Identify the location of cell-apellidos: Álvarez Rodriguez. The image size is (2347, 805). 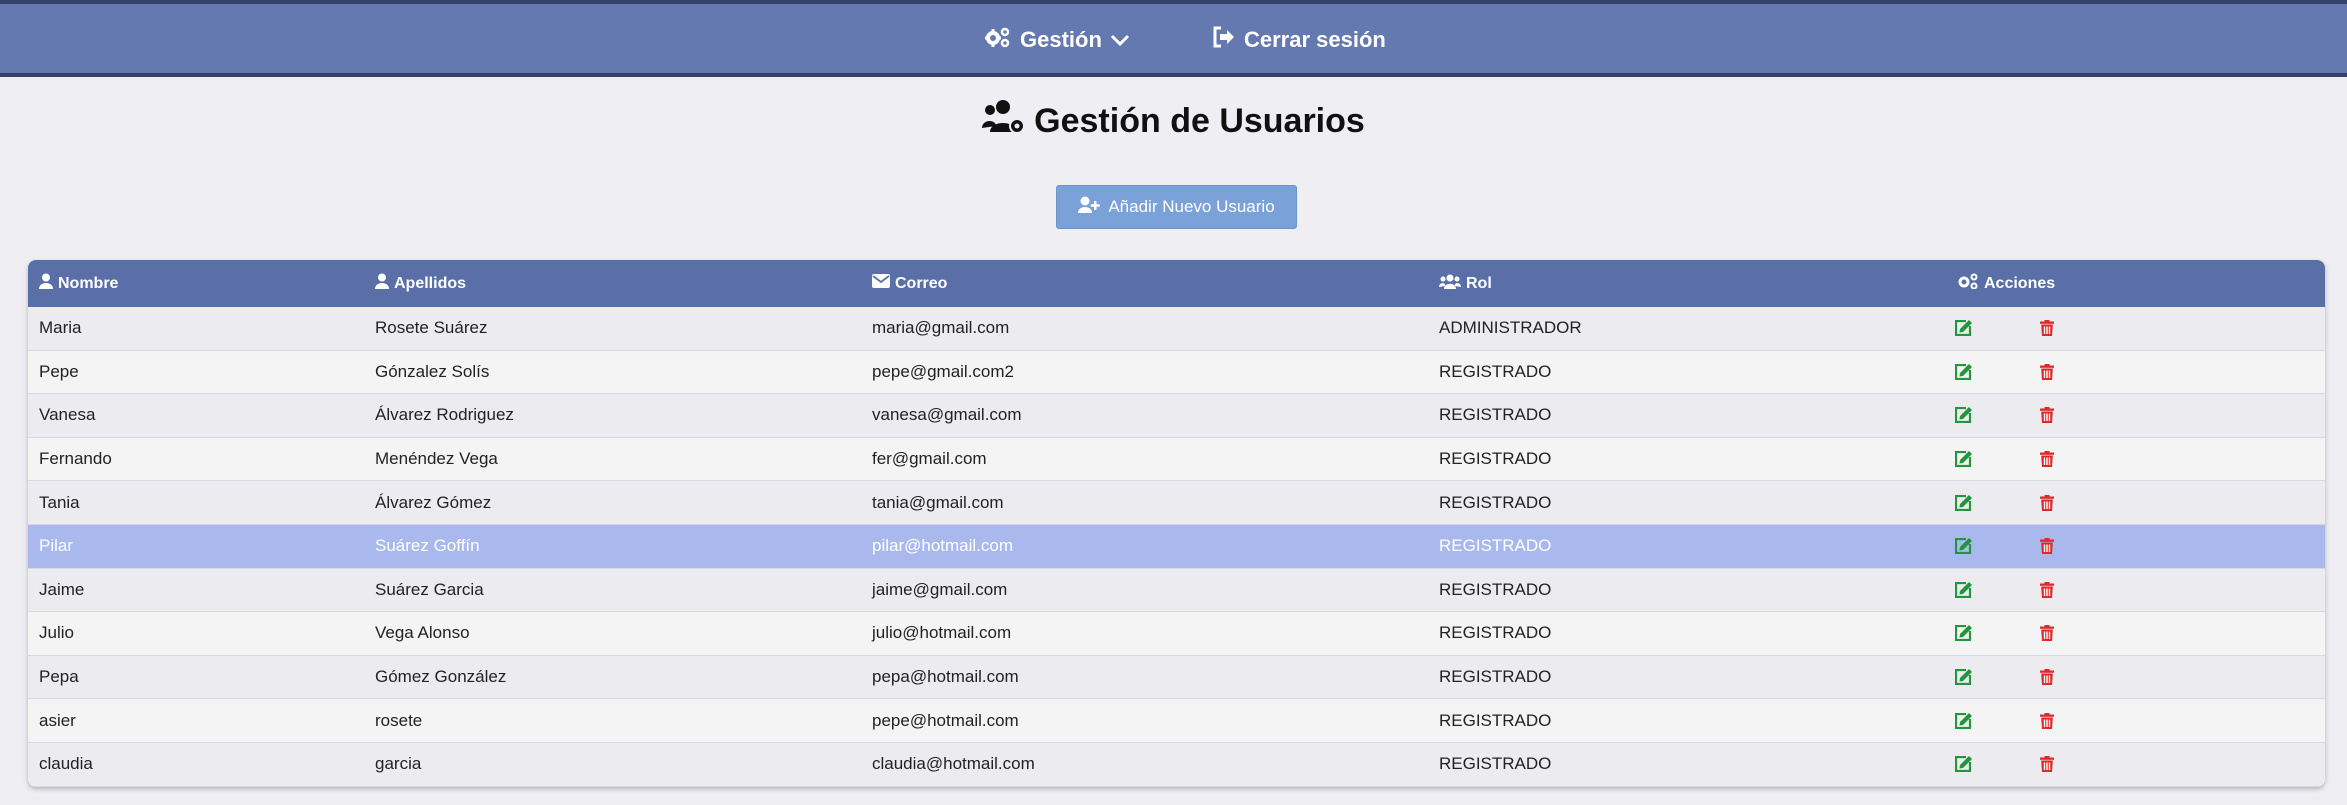
(444, 415).